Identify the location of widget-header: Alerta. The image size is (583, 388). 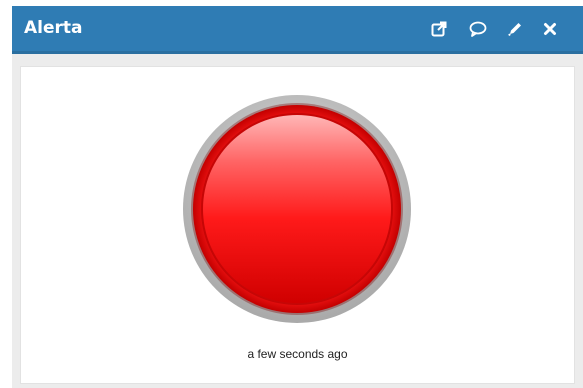
(297, 30).